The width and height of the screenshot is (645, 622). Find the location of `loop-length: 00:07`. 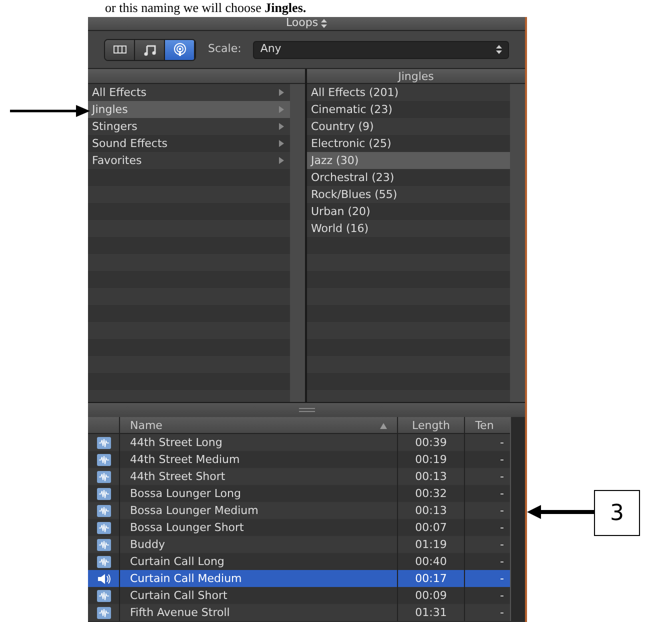

loop-length: 00:07 is located at coordinates (431, 527).